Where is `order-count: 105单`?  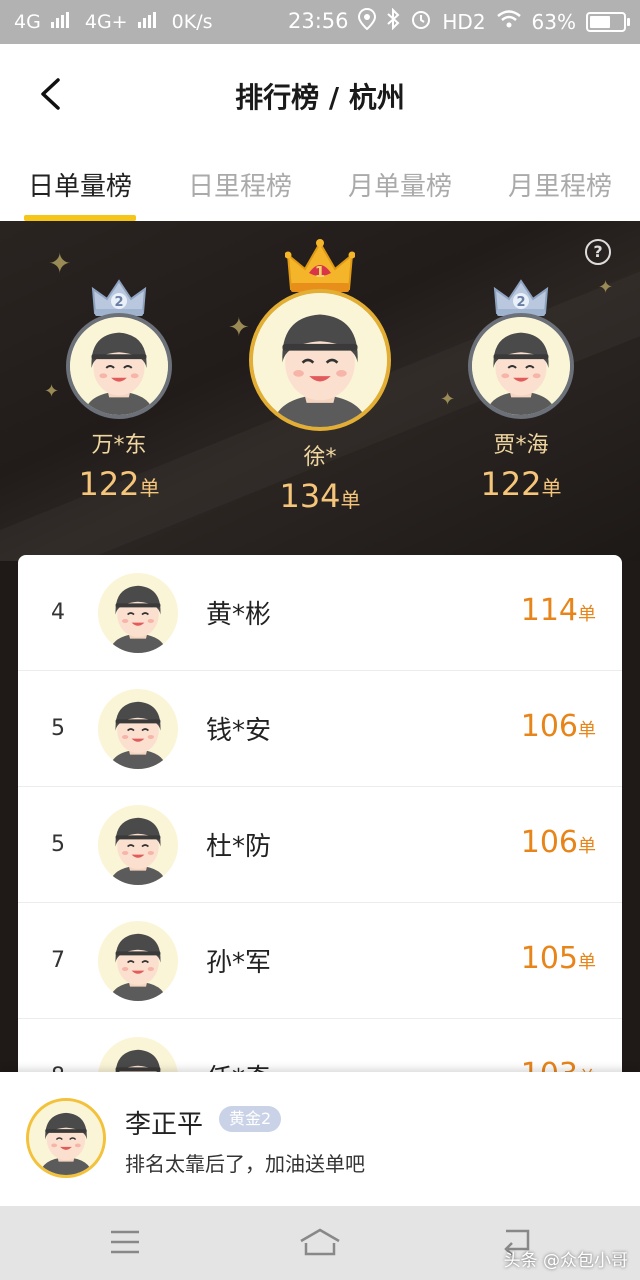
order-count: 105单 is located at coordinates (558, 958).